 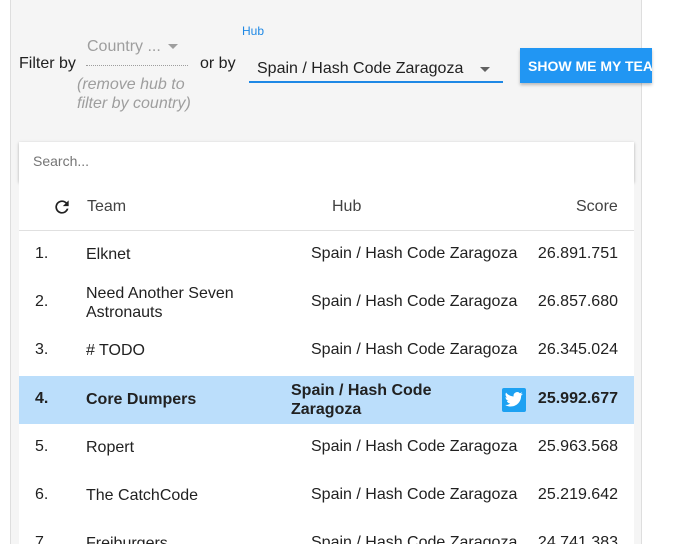 I want to click on row-team: Ropert, so click(x=110, y=447).